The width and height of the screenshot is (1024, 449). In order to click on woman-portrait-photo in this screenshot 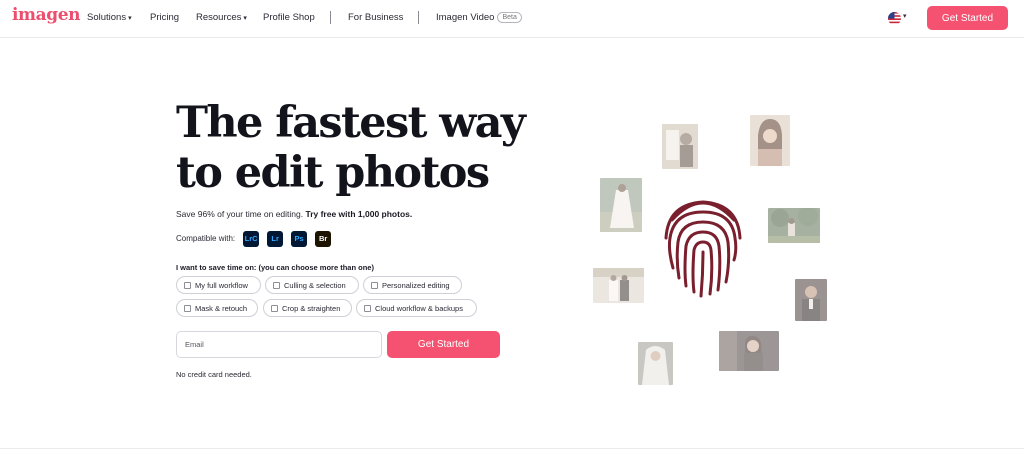, I will do `click(749, 351)`.